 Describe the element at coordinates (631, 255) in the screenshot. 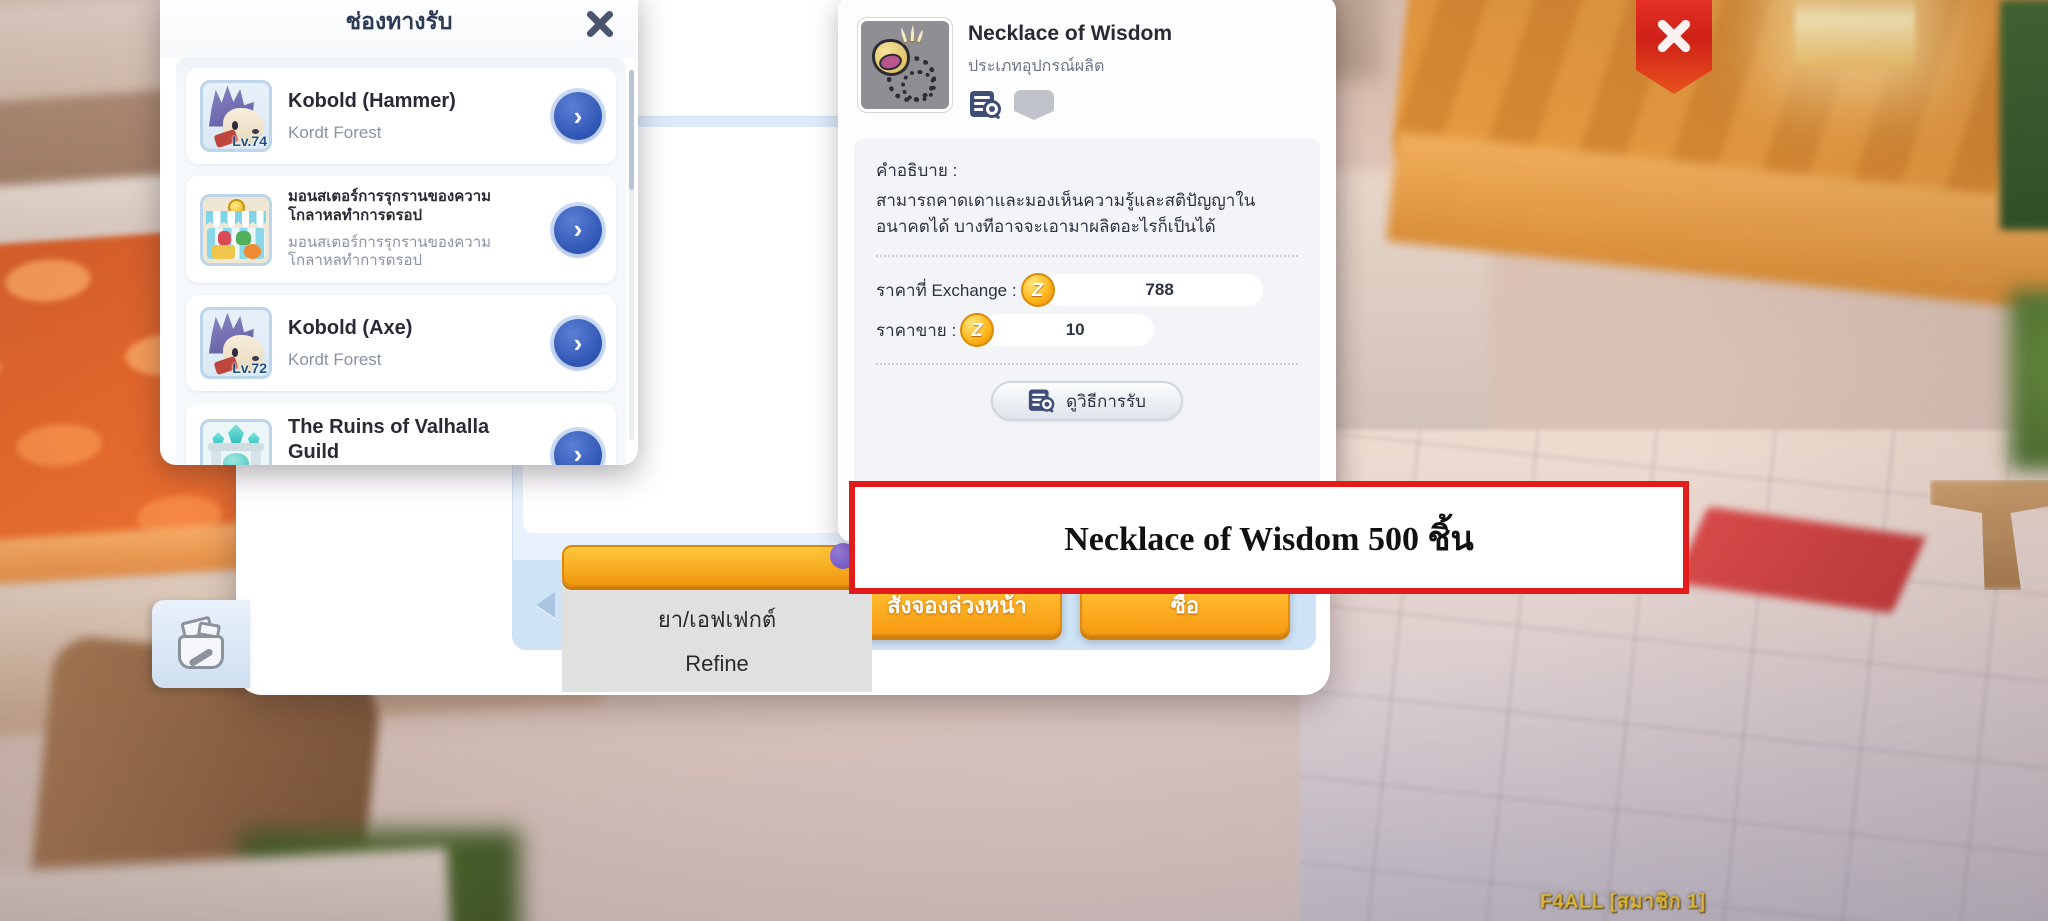

I see `drop-modal-scrollbar` at that location.